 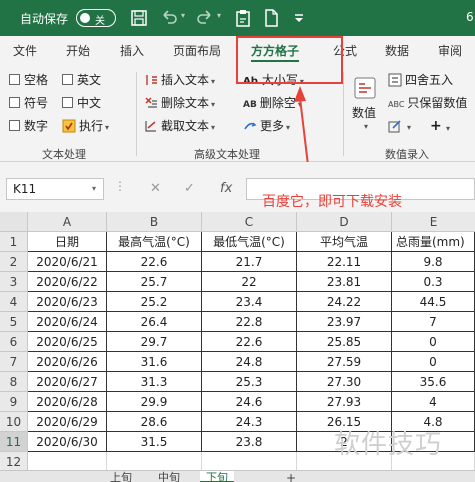 What do you see at coordinates (121, 476) in the screenshot?
I see `sheet-tab-early: 上旬` at bounding box center [121, 476].